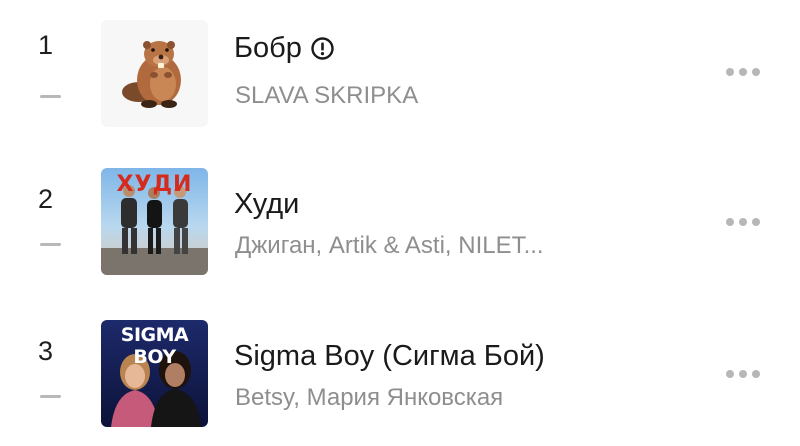  I want to click on track-cover-beaver, so click(154, 73).